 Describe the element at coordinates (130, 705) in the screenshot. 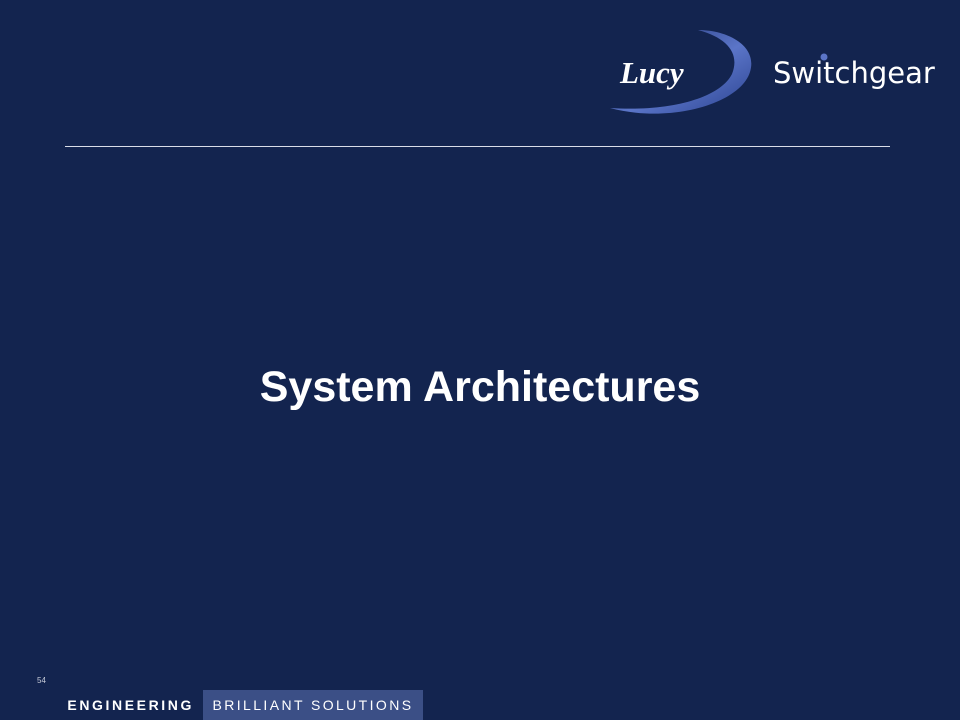

I see `footer-engineering-text: ENGINEERING` at that location.